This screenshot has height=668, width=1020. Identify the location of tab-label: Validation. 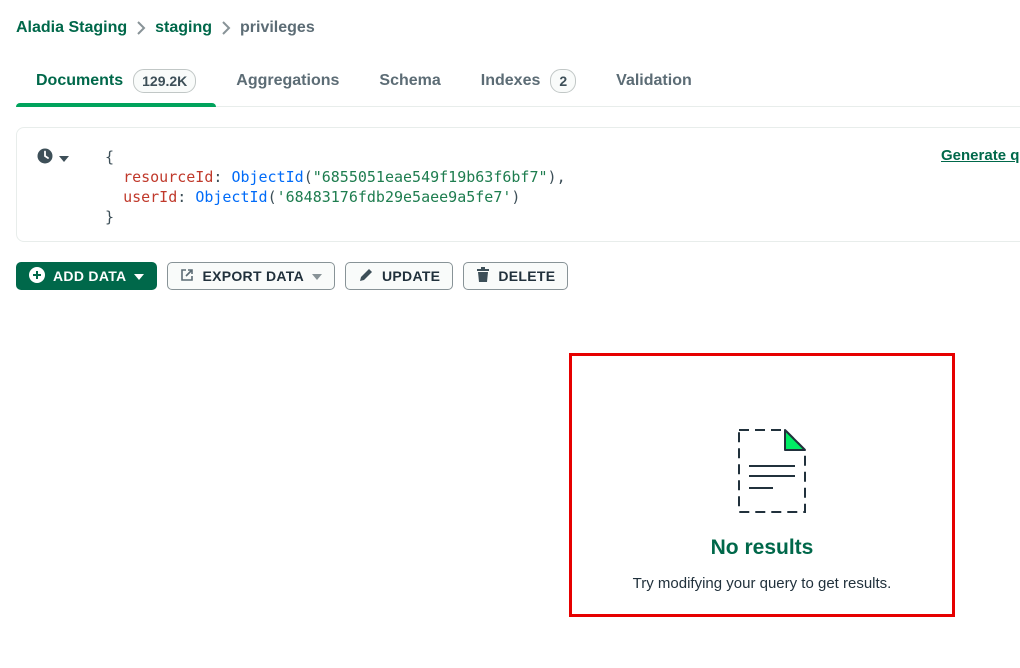
(654, 80).